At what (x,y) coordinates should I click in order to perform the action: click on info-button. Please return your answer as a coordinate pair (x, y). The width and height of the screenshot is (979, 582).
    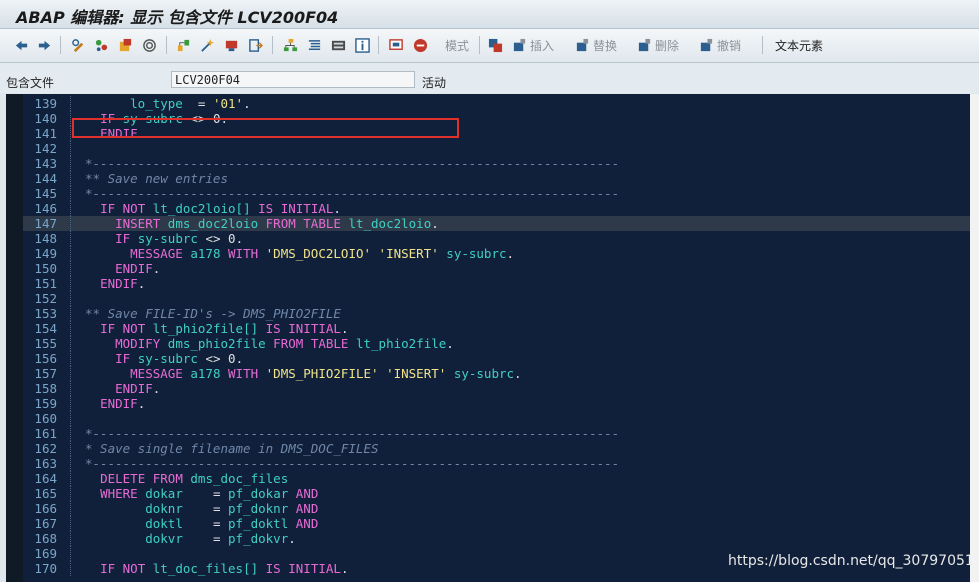
    Looking at the image, I should click on (362, 45).